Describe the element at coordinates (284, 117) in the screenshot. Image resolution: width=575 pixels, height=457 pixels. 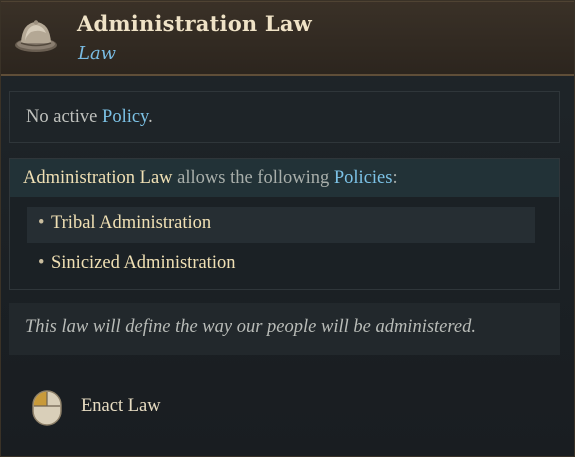
I see `active-policy-panel: No active Policy.` at that location.